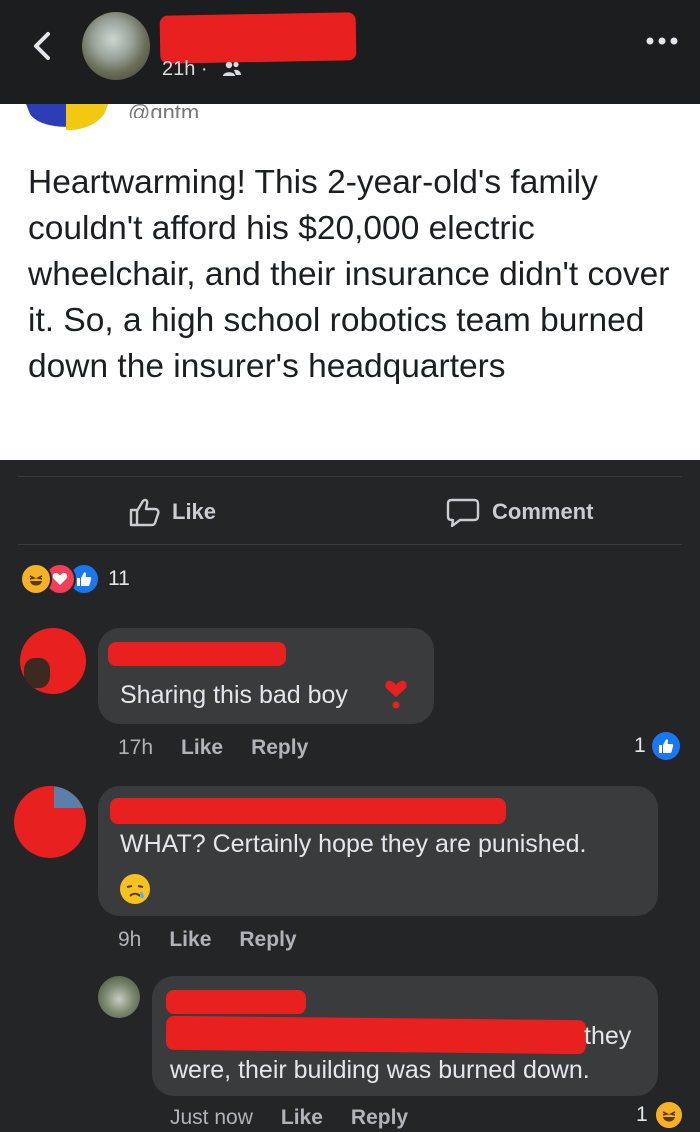 The height and width of the screenshot is (1132, 700). I want to click on comment-button: Comment, so click(519, 512).